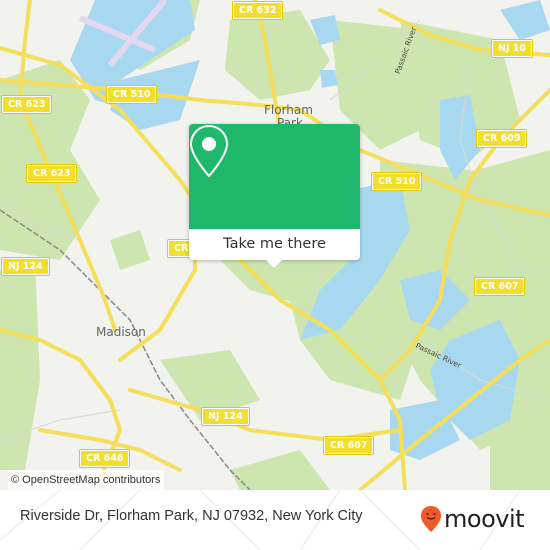 The width and height of the screenshot is (550, 550). I want to click on moovit-logo: moovit, so click(472, 519).